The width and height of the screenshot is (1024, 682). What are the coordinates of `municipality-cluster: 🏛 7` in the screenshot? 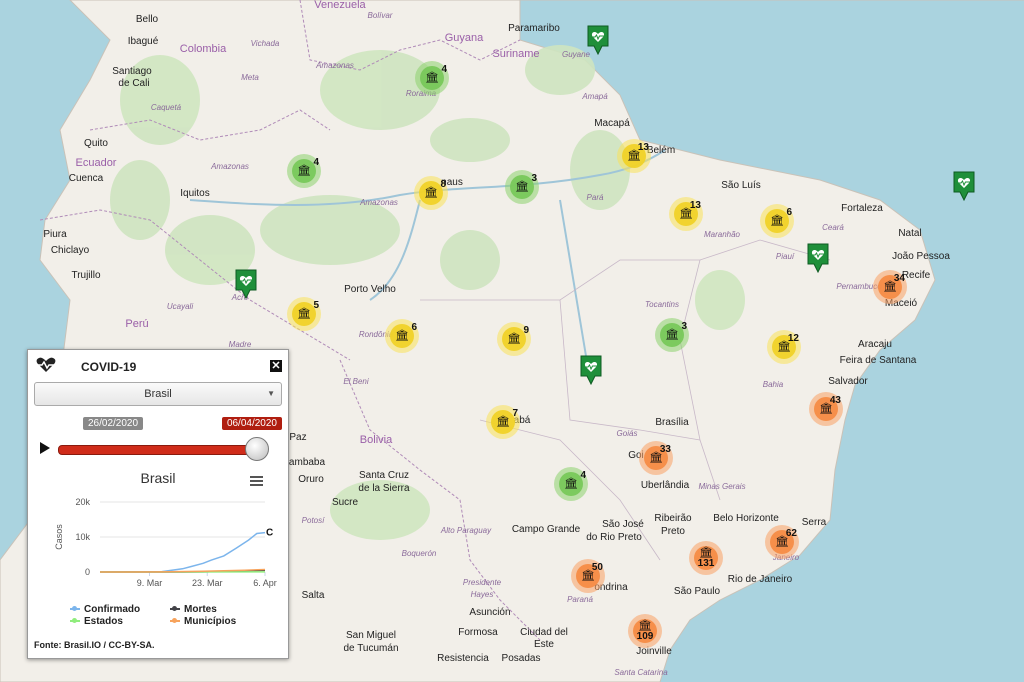 It's located at (503, 422).